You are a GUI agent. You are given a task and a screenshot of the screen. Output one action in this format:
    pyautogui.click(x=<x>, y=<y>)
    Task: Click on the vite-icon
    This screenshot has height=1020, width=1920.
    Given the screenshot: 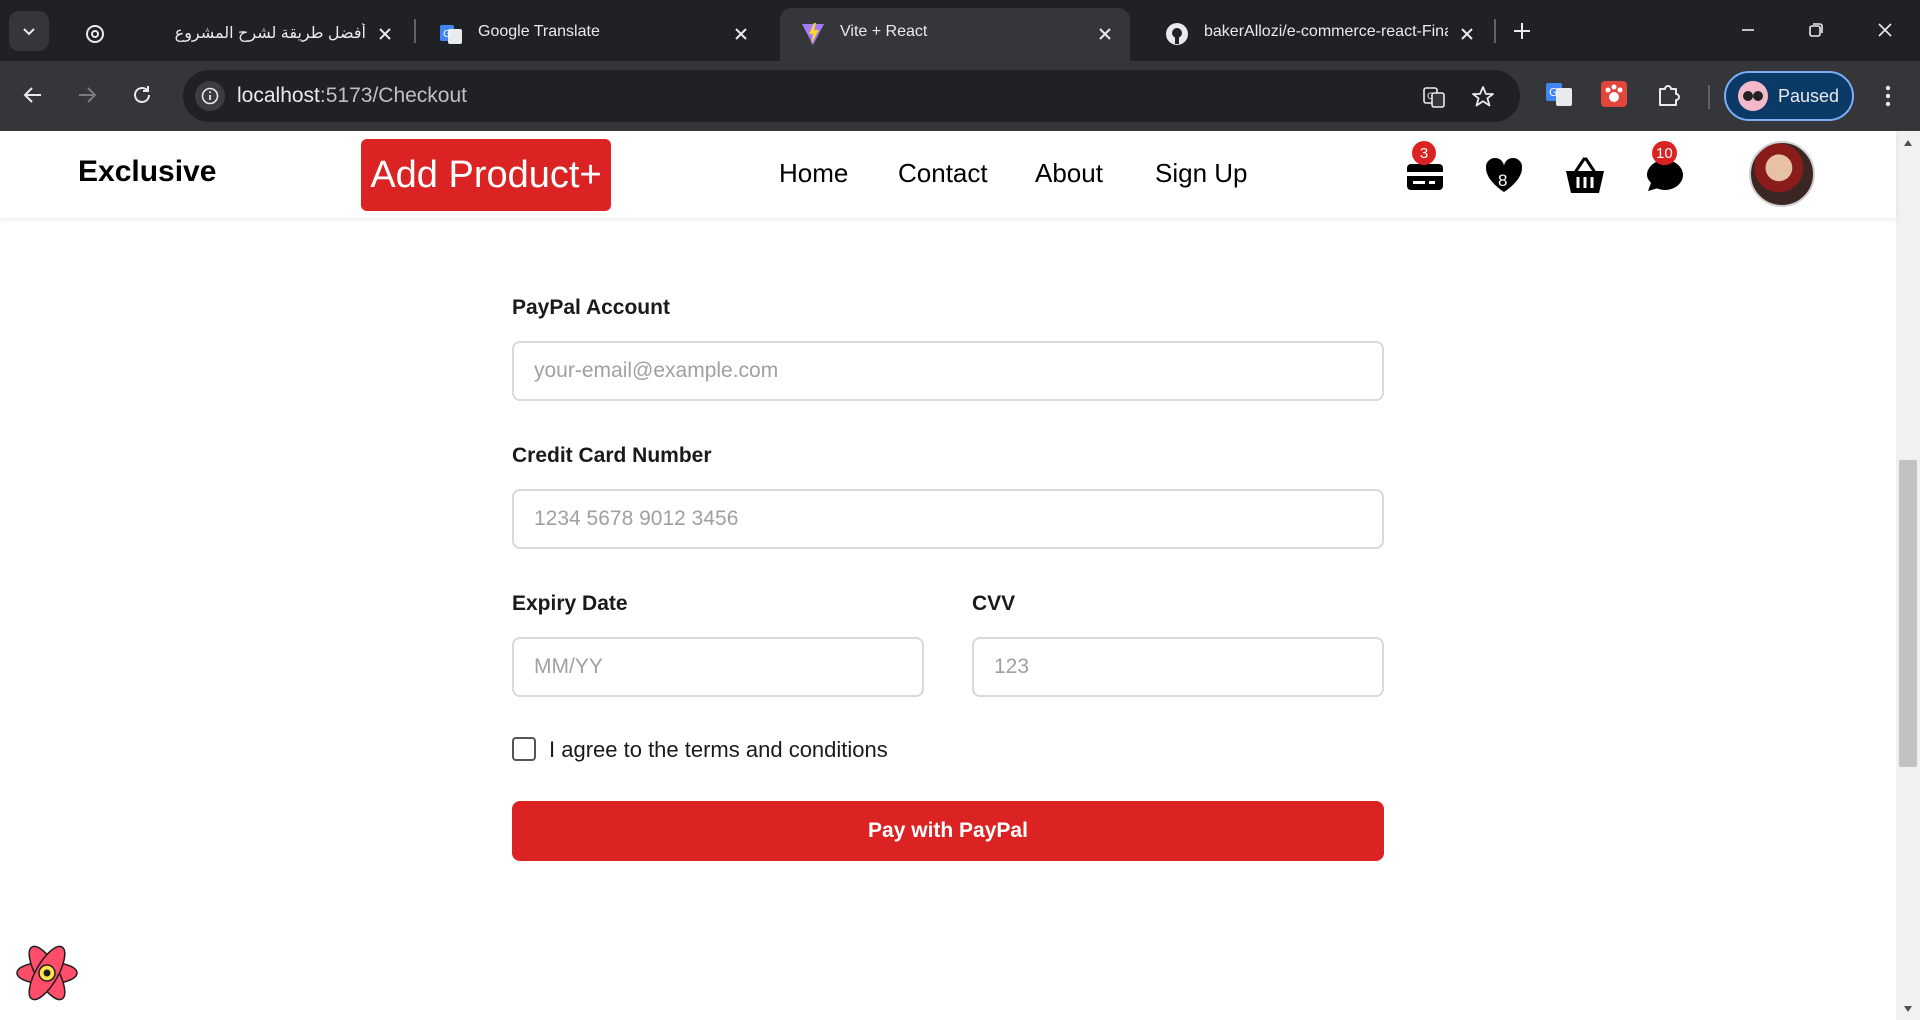 What is the action you would take?
    pyautogui.click(x=813, y=34)
    